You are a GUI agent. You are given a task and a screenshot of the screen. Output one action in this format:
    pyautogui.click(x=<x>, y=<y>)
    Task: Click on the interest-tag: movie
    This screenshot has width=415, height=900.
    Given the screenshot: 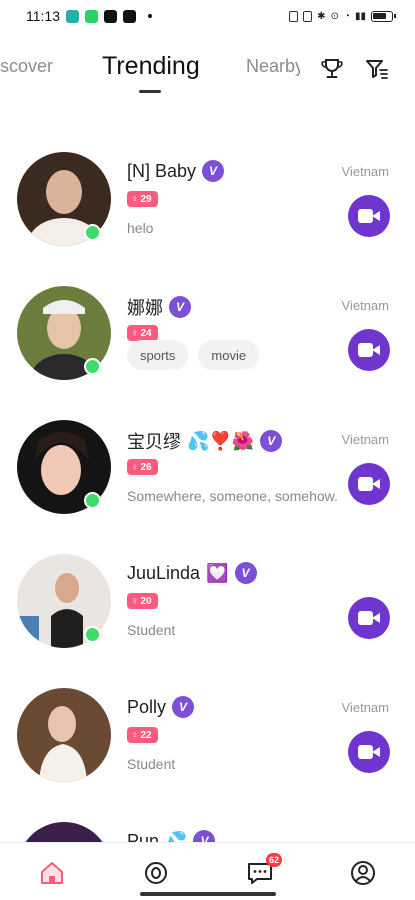 What is the action you would take?
    pyautogui.click(x=229, y=355)
    